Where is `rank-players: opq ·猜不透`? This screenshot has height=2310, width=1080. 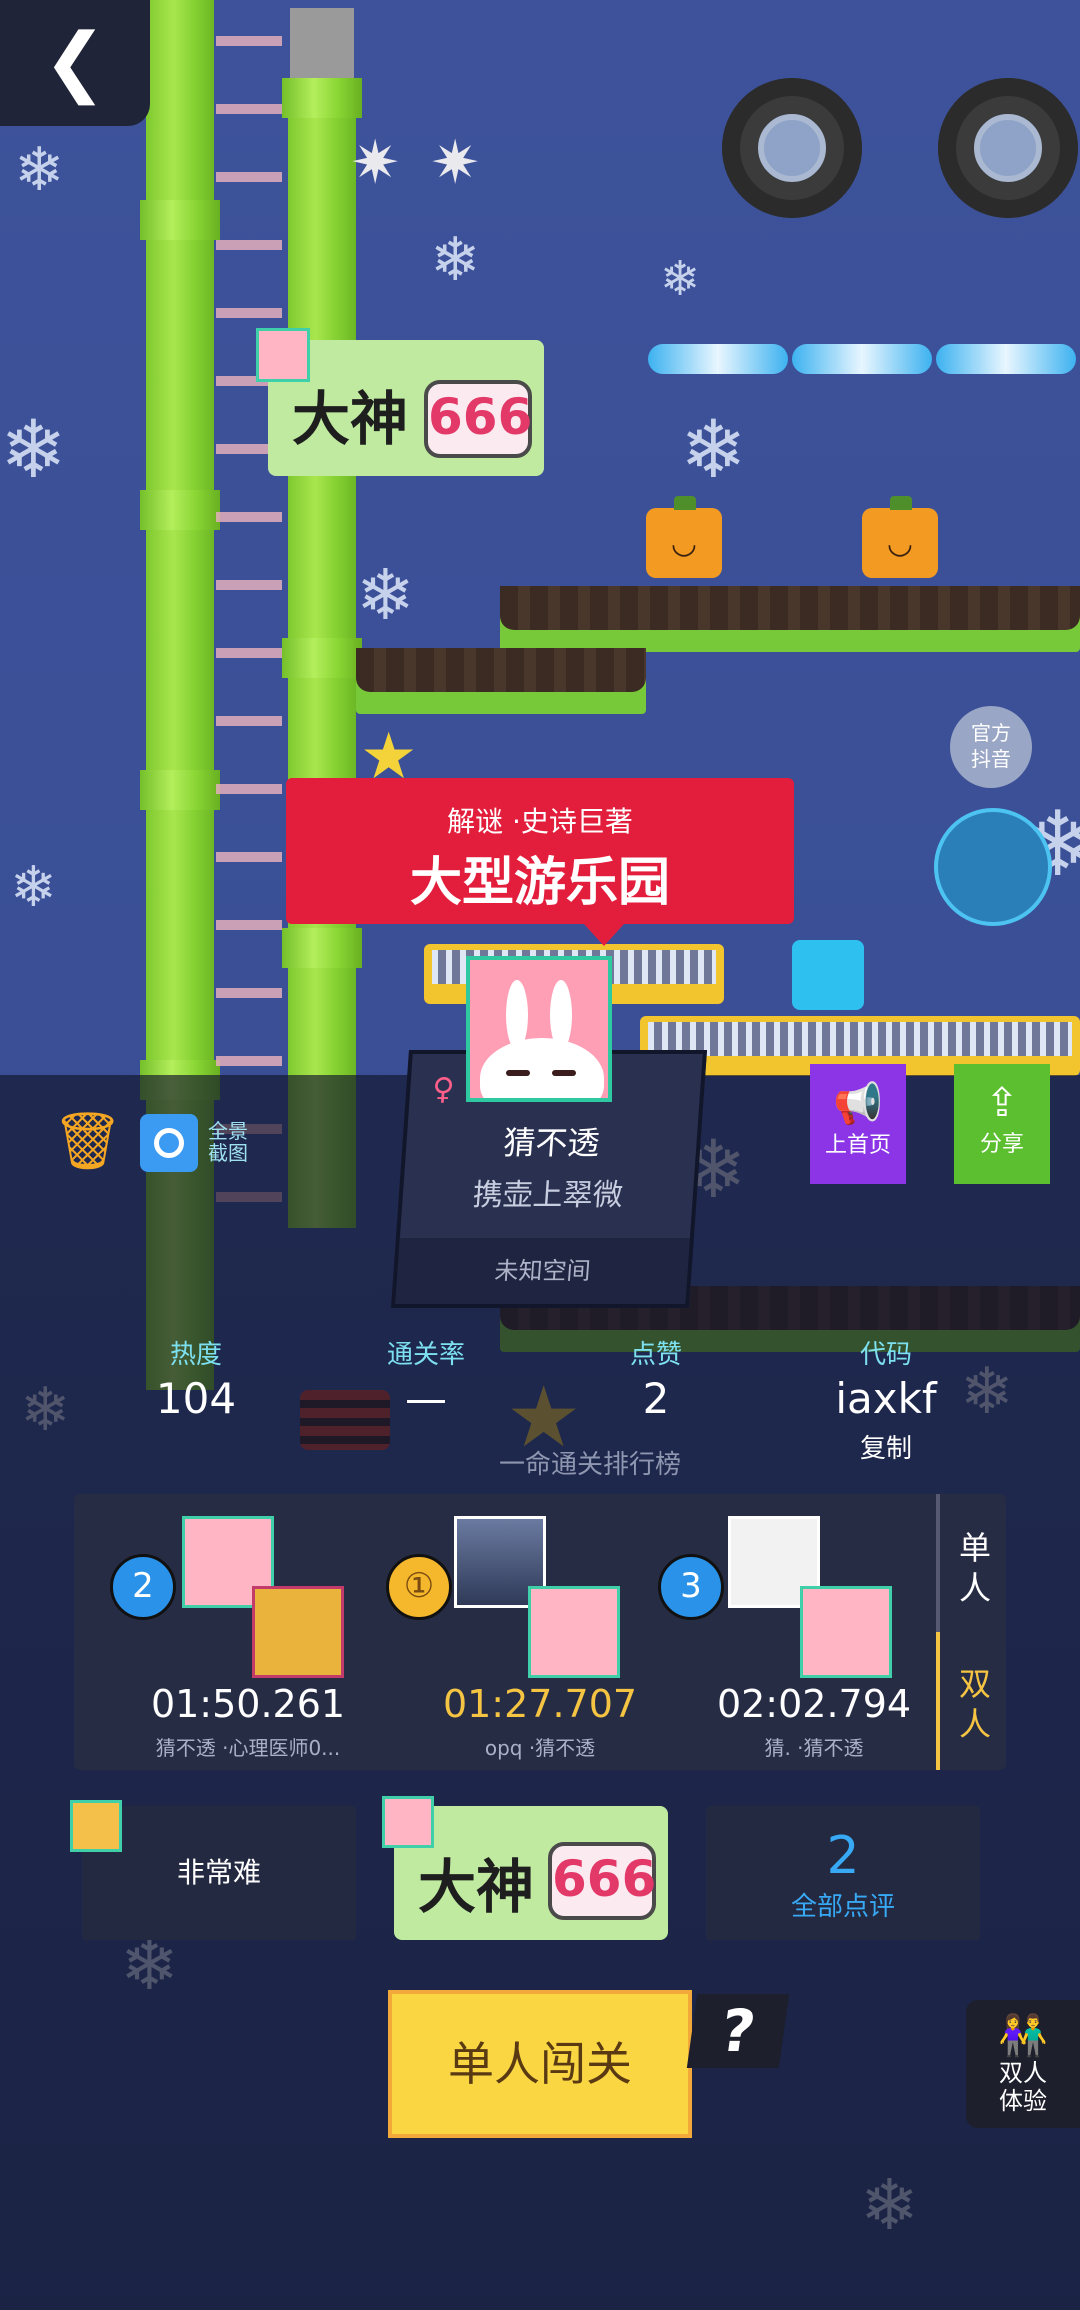
rank-players: opq ·猜不透 is located at coordinates (540, 1748).